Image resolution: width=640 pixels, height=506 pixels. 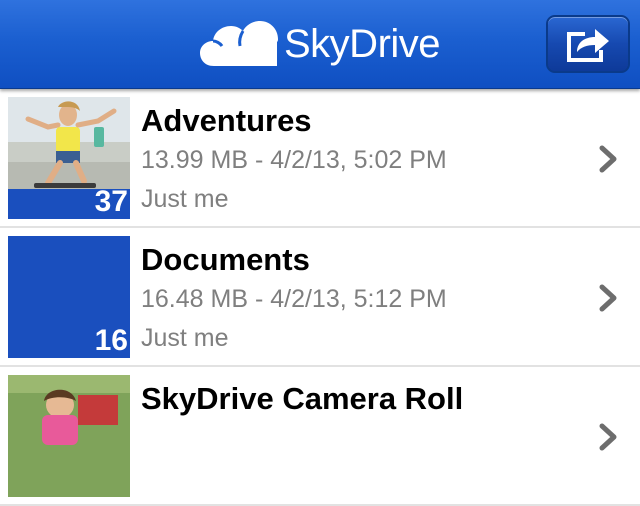 What do you see at coordinates (111, 340) in the screenshot?
I see `item-count: 16` at bounding box center [111, 340].